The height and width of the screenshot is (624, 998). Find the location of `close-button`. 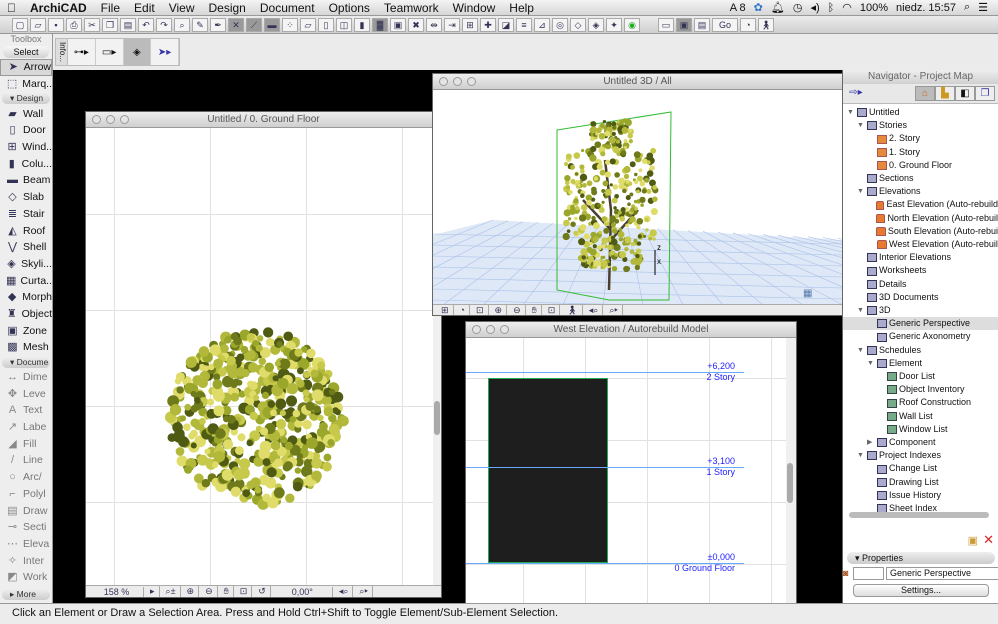

close-button is located at coordinates (476, 329).